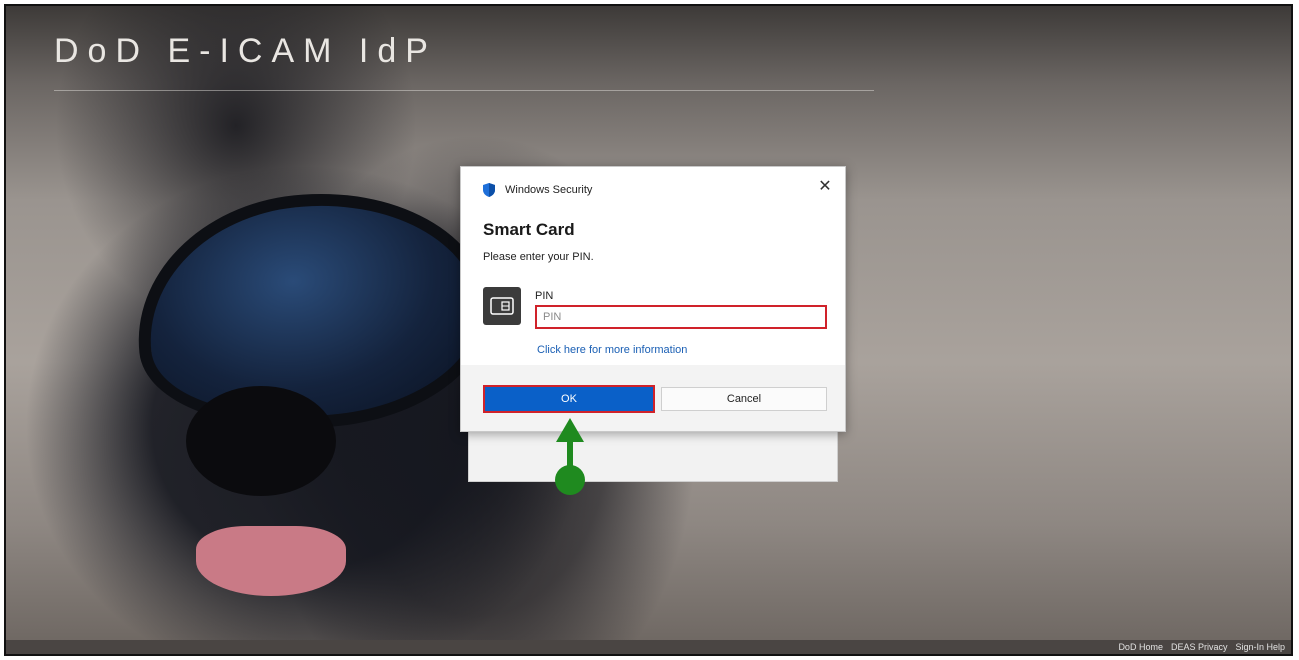  What do you see at coordinates (653, 454) in the screenshot?
I see `login-panel-behind` at bounding box center [653, 454].